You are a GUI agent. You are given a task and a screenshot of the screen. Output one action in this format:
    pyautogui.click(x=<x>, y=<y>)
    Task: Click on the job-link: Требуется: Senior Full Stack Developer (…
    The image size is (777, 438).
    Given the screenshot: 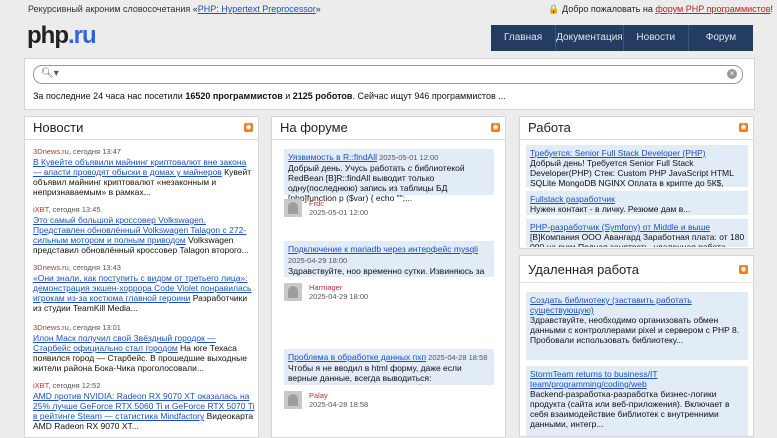 What is the action you would take?
    pyautogui.click(x=618, y=153)
    